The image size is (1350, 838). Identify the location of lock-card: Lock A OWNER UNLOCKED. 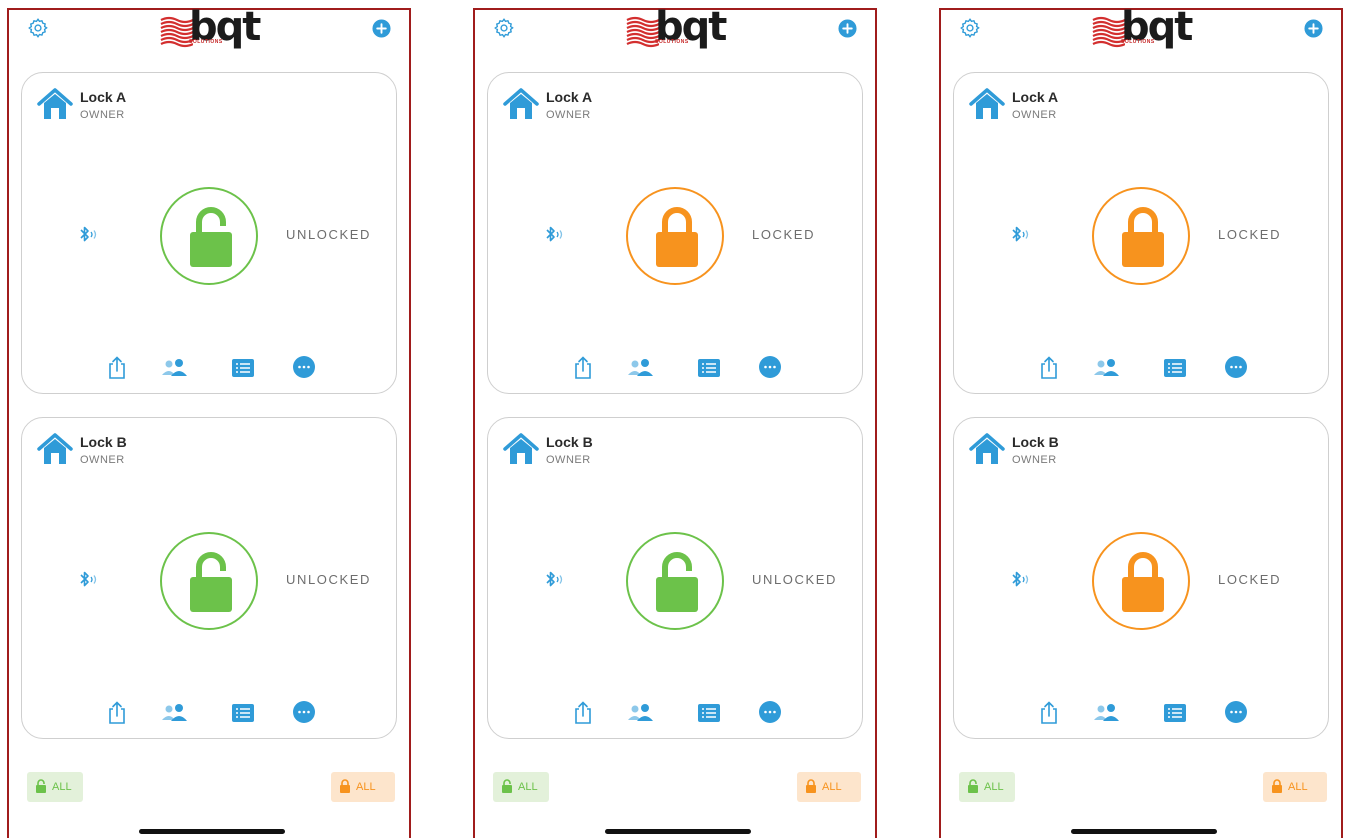
(209, 233).